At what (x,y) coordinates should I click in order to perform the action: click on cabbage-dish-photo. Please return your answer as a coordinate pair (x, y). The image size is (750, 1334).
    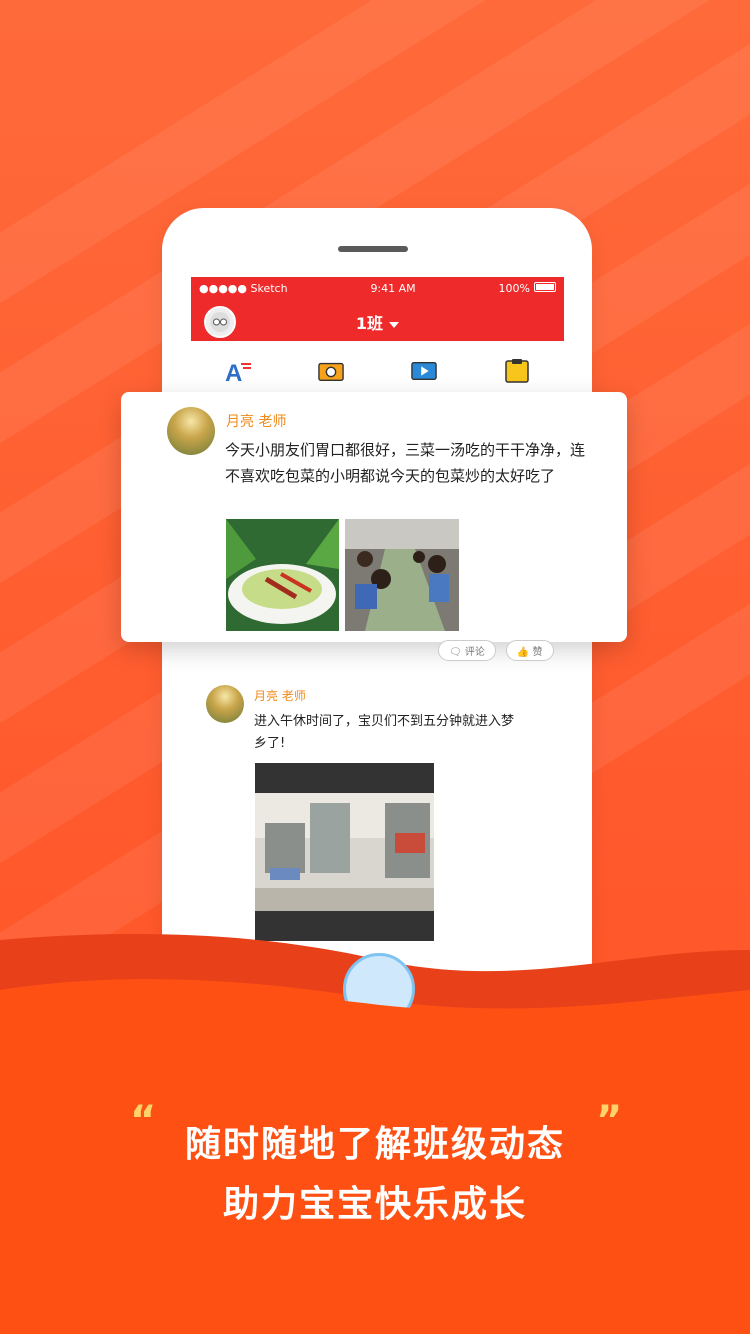
    Looking at the image, I should click on (282, 575).